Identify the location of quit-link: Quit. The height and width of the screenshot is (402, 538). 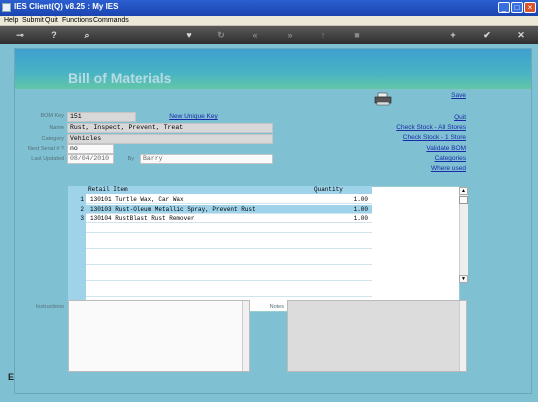
(443, 117).